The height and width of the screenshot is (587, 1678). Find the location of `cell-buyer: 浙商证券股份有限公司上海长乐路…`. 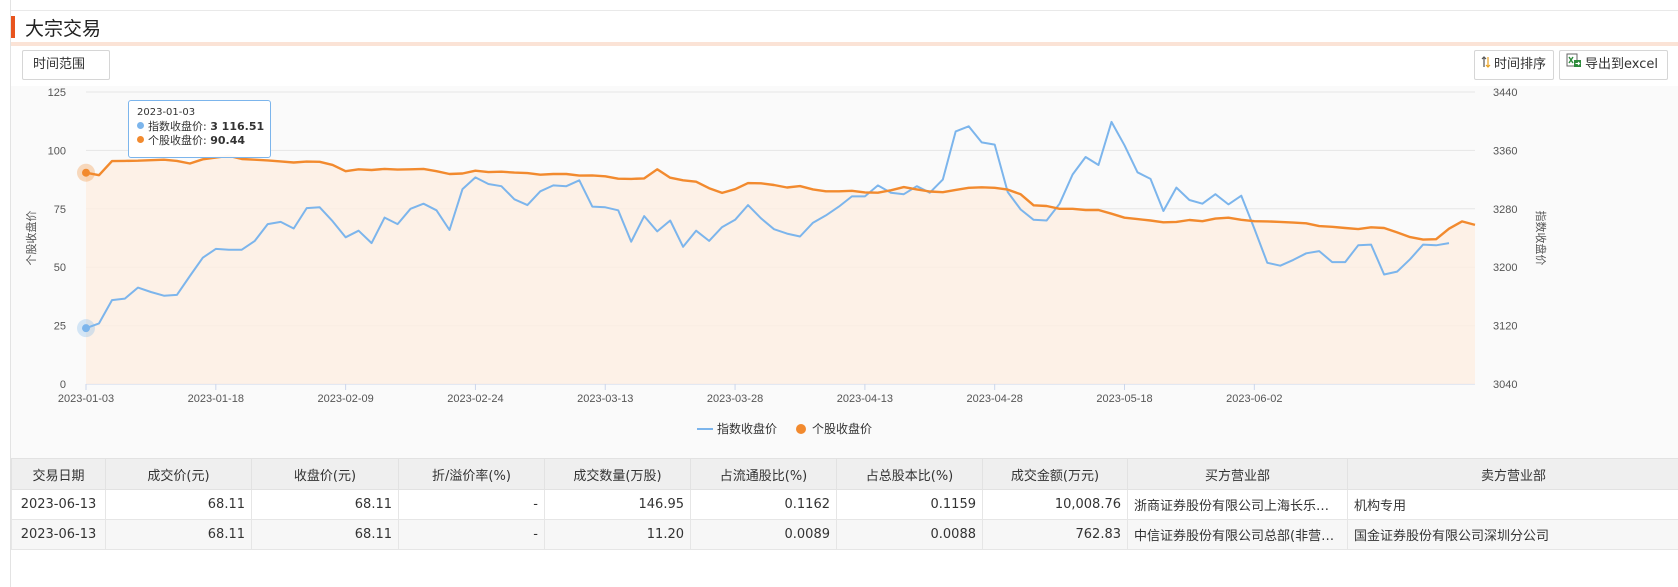

cell-buyer: 浙商证券股份有限公司上海长乐路… is located at coordinates (1237, 504).